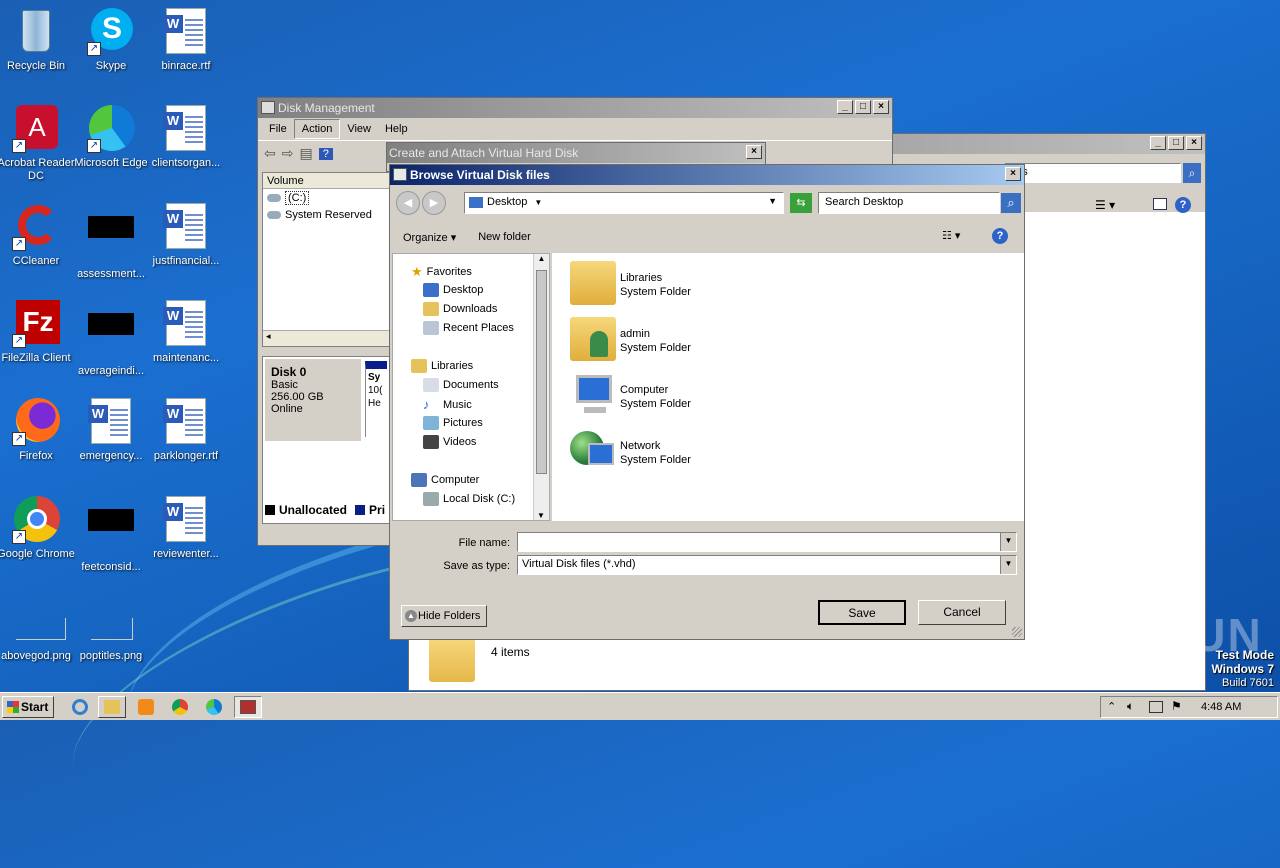  Describe the element at coordinates (37, 235) in the screenshot. I see `desktop-icon-ccleaner: ↗ CCleaner` at that location.